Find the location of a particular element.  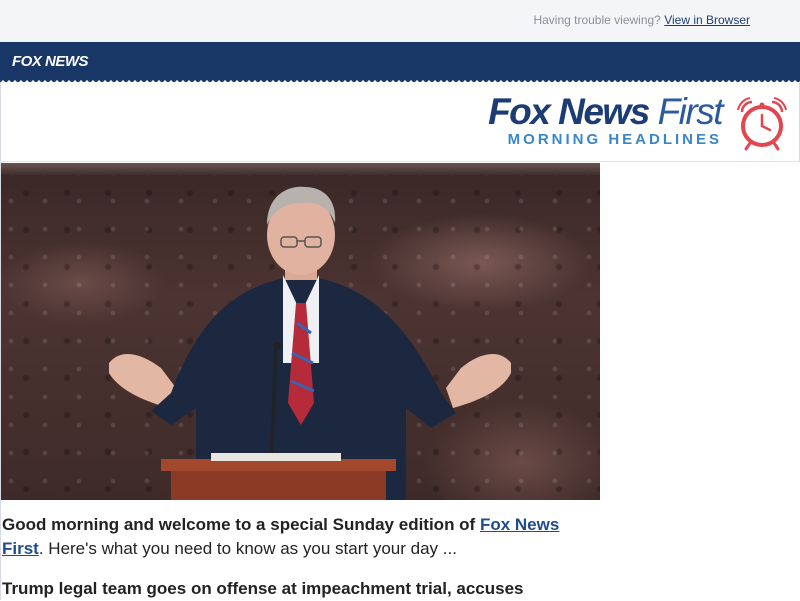

trouble-label: Having trouble viewing? is located at coordinates (597, 20).